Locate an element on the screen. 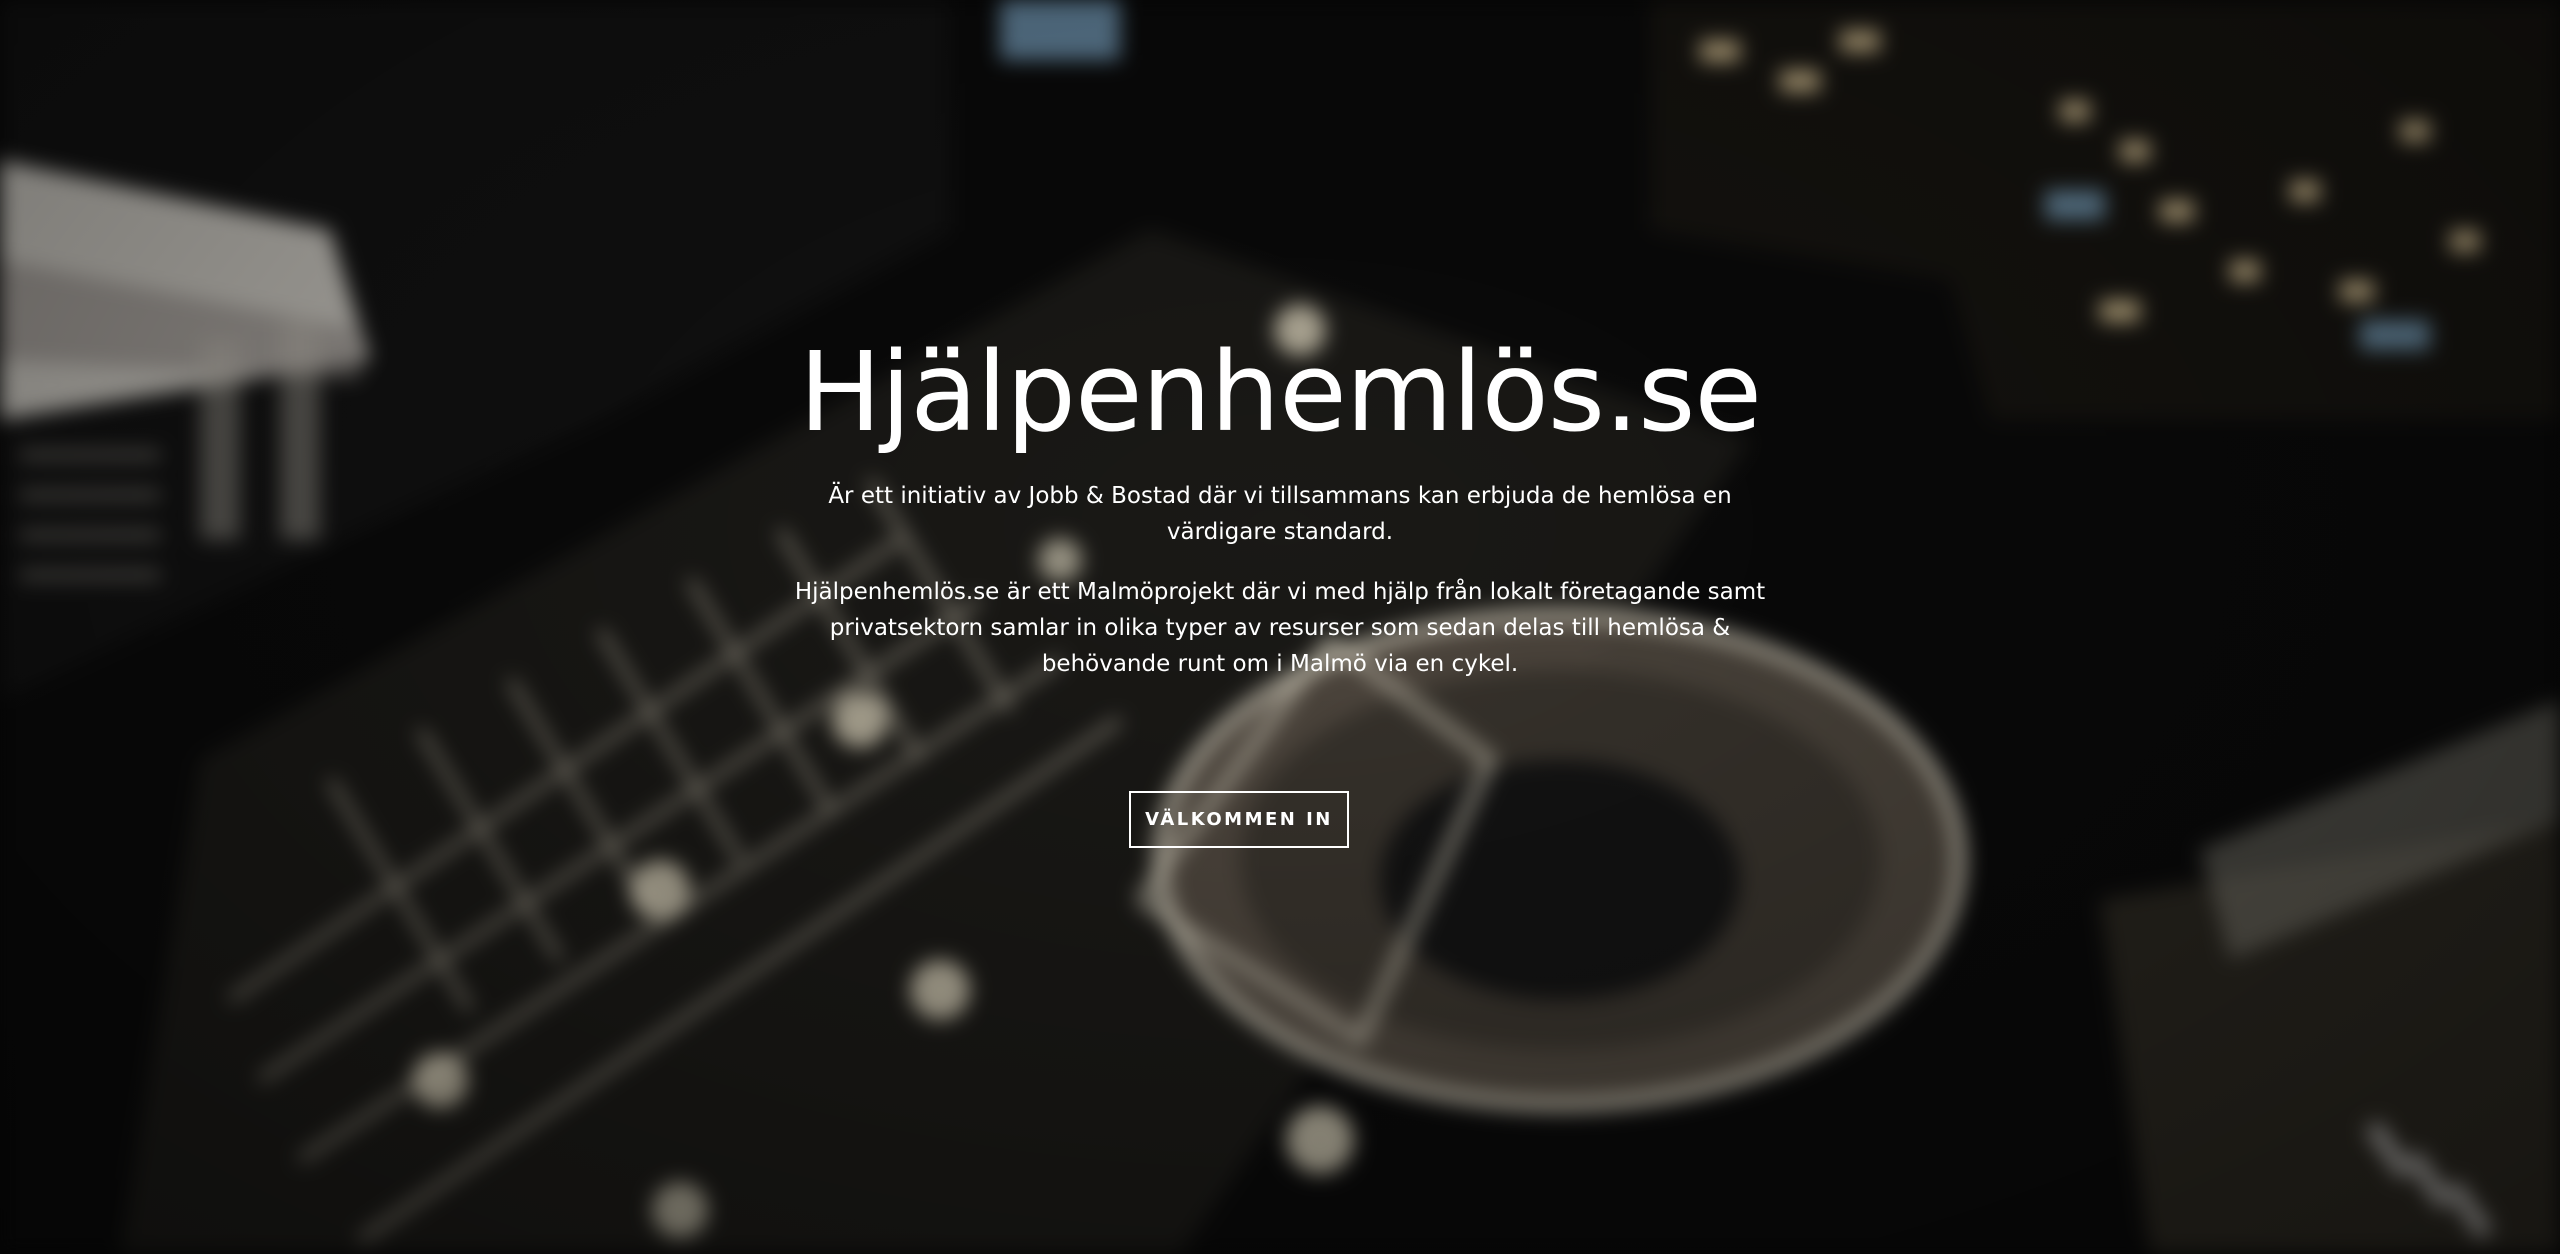 This screenshot has width=2560, height=1254. site-title: Hjälpenhemlös.se is located at coordinates (1280, 392).